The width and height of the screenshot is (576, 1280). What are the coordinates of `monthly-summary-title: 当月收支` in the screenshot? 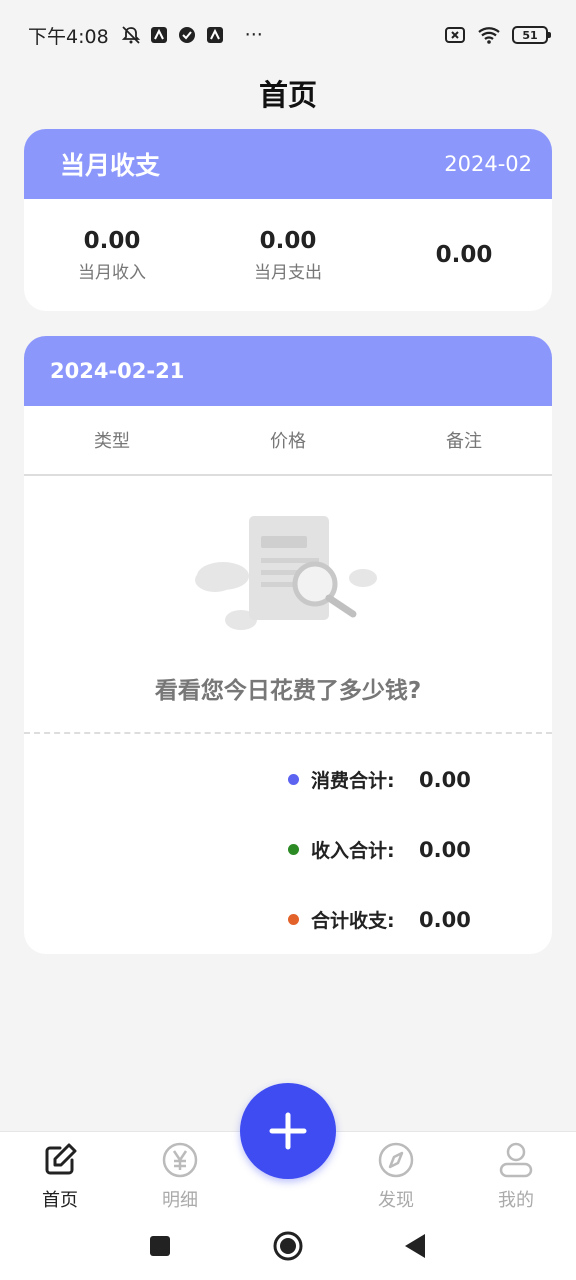 It's located at (110, 165).